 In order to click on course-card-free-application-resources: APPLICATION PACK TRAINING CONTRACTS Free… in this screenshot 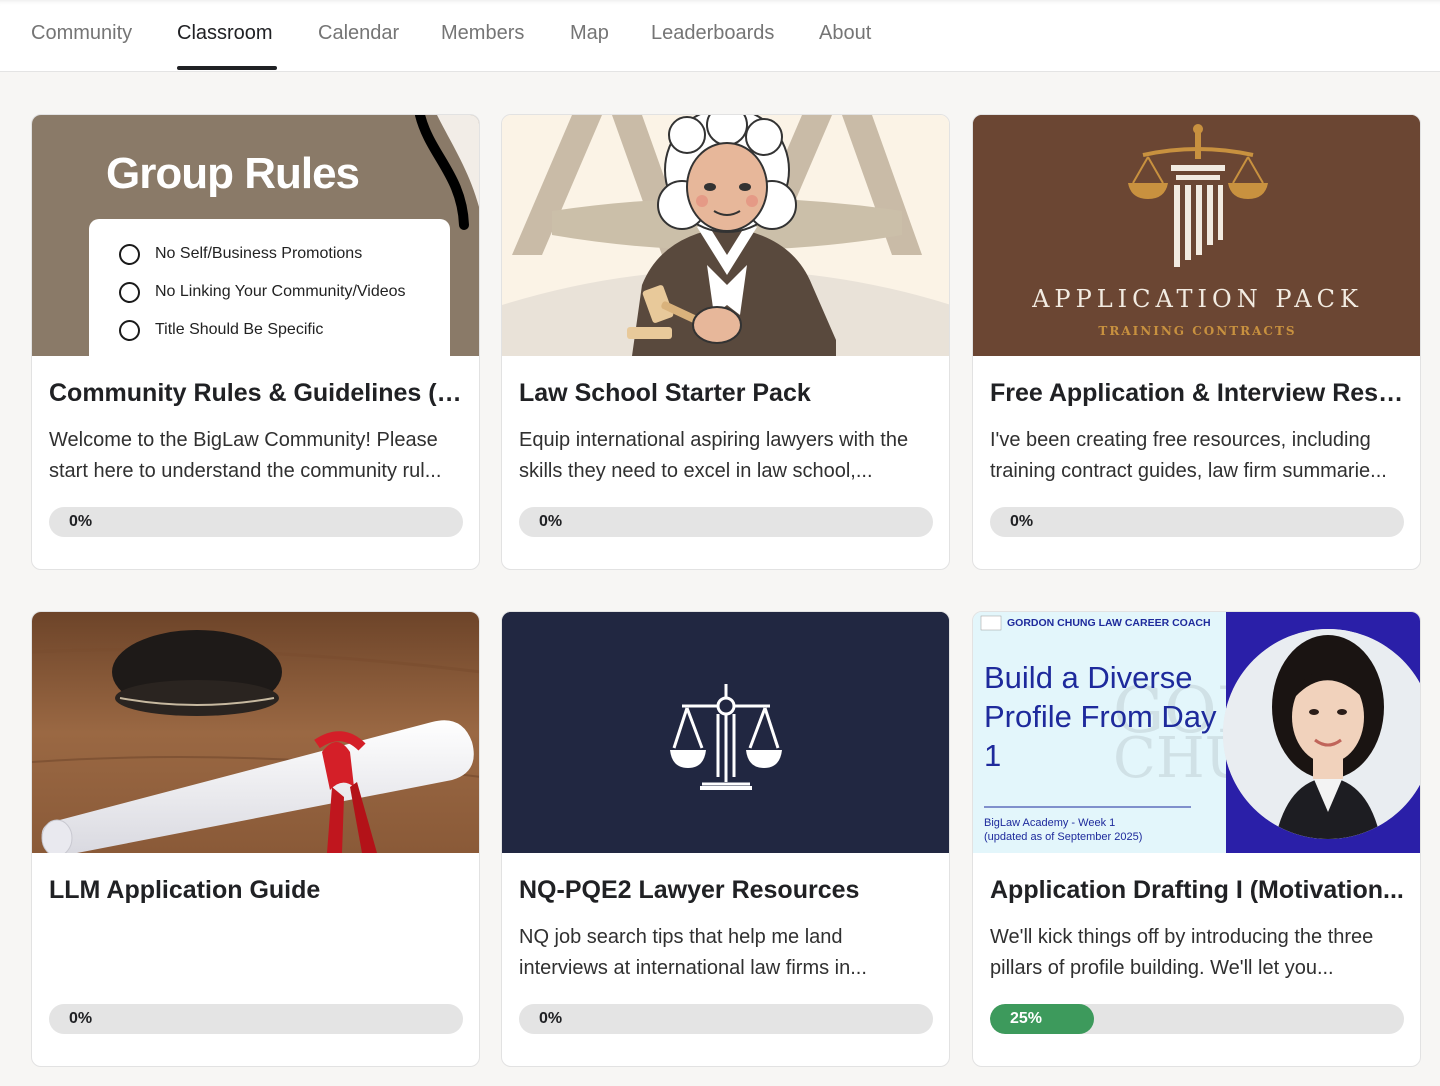, I will do `click(1196, 342)`.